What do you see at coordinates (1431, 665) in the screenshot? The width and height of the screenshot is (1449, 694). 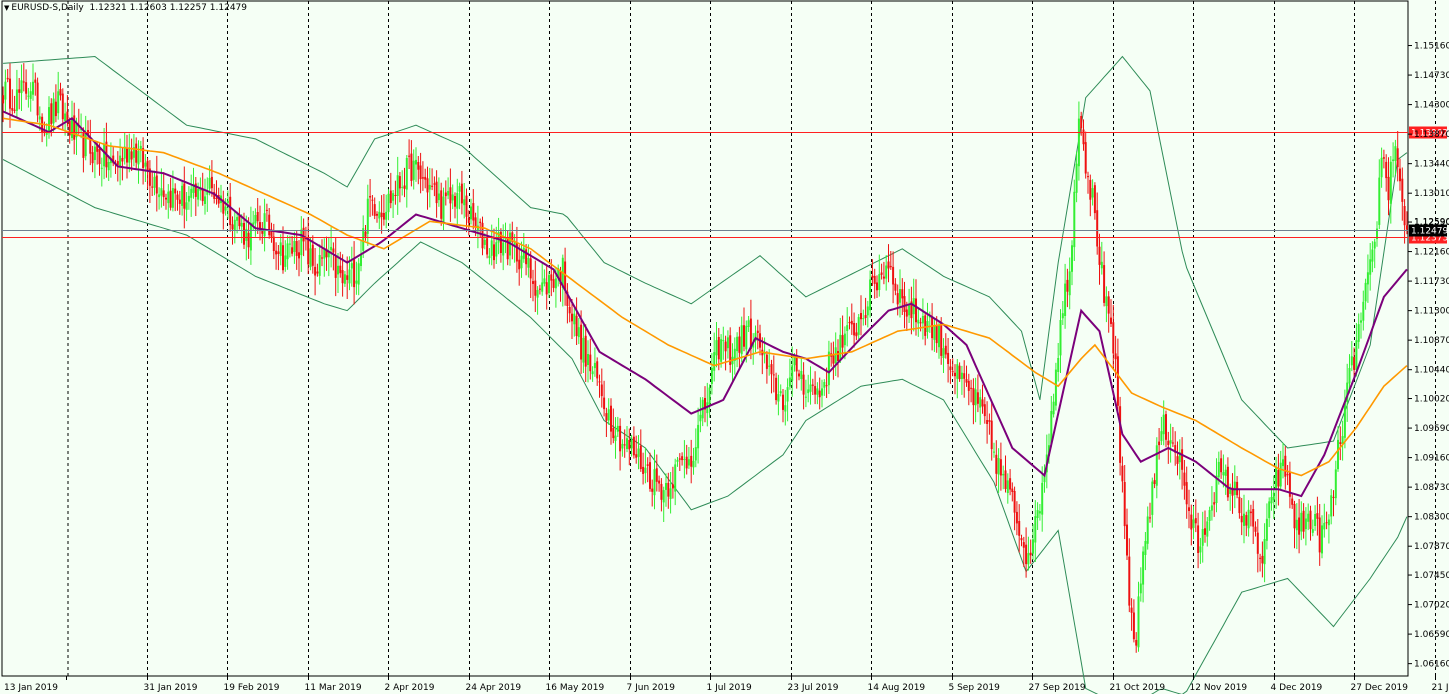 I see `y-tick-label: 1.06160` at bounding box center [1431, 665].